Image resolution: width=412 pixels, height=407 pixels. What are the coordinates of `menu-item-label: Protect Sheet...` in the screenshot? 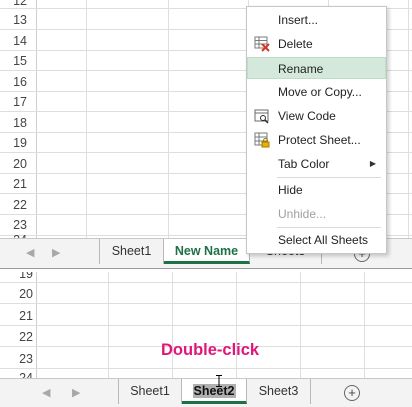 It's located at (319, 140).